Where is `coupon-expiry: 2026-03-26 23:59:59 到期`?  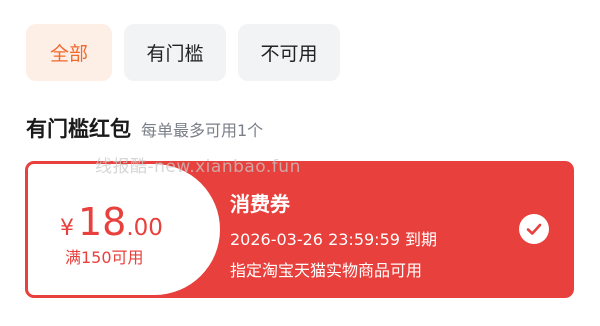 coupon-expiry: 2026-03-26 23:59:59 到期 is located at coordinates (334, 239).